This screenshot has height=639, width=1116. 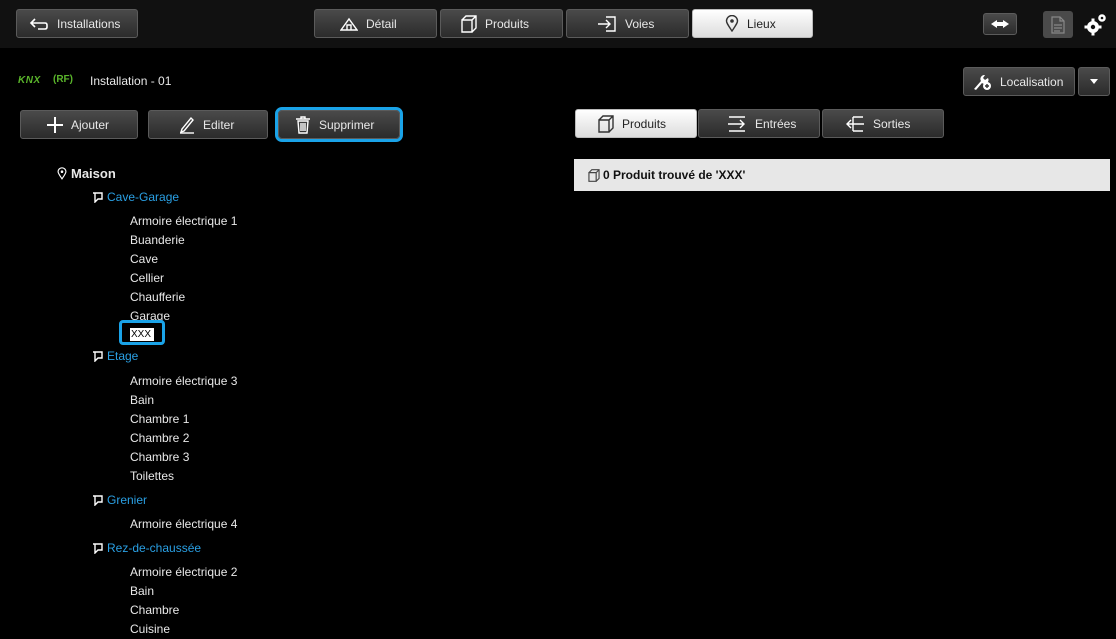 What do you see at coordinates (131, 81) in the screenshot?
I see `installation-title: Installation - 01` at bounding box center [131, 81].